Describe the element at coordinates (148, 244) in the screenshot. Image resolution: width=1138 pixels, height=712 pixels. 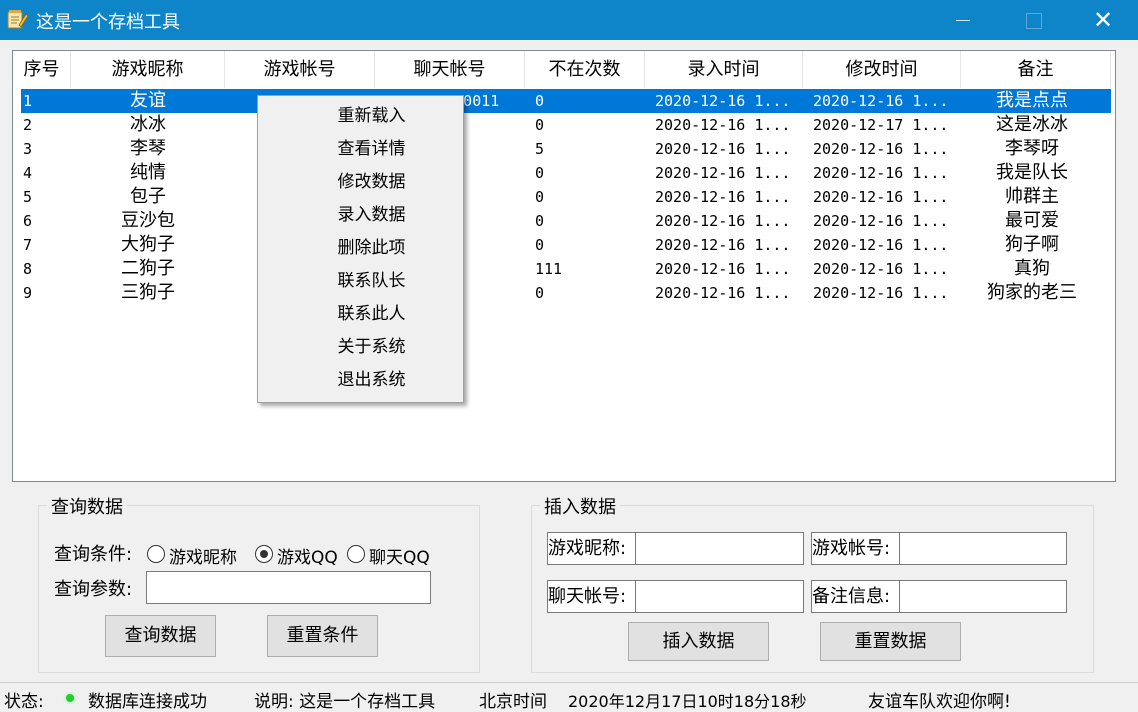
I see `cell-nickname: 大狗子` at that location.